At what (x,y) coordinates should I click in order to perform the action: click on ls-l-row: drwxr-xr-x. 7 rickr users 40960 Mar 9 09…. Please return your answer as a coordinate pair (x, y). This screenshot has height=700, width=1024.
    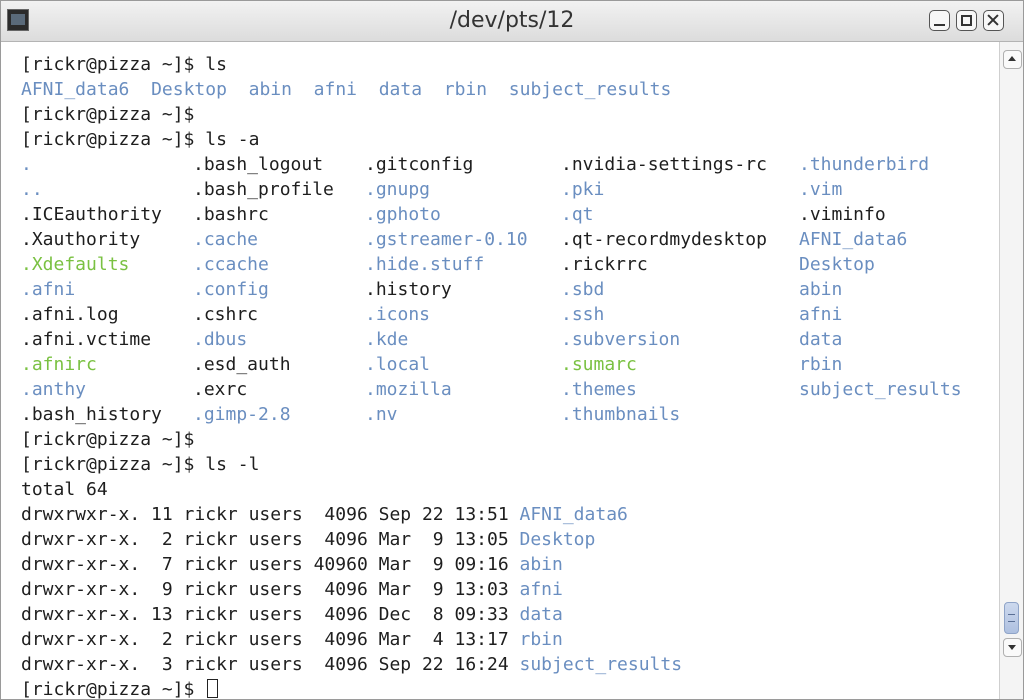
    Looking at the image, I should click on (292, 564).